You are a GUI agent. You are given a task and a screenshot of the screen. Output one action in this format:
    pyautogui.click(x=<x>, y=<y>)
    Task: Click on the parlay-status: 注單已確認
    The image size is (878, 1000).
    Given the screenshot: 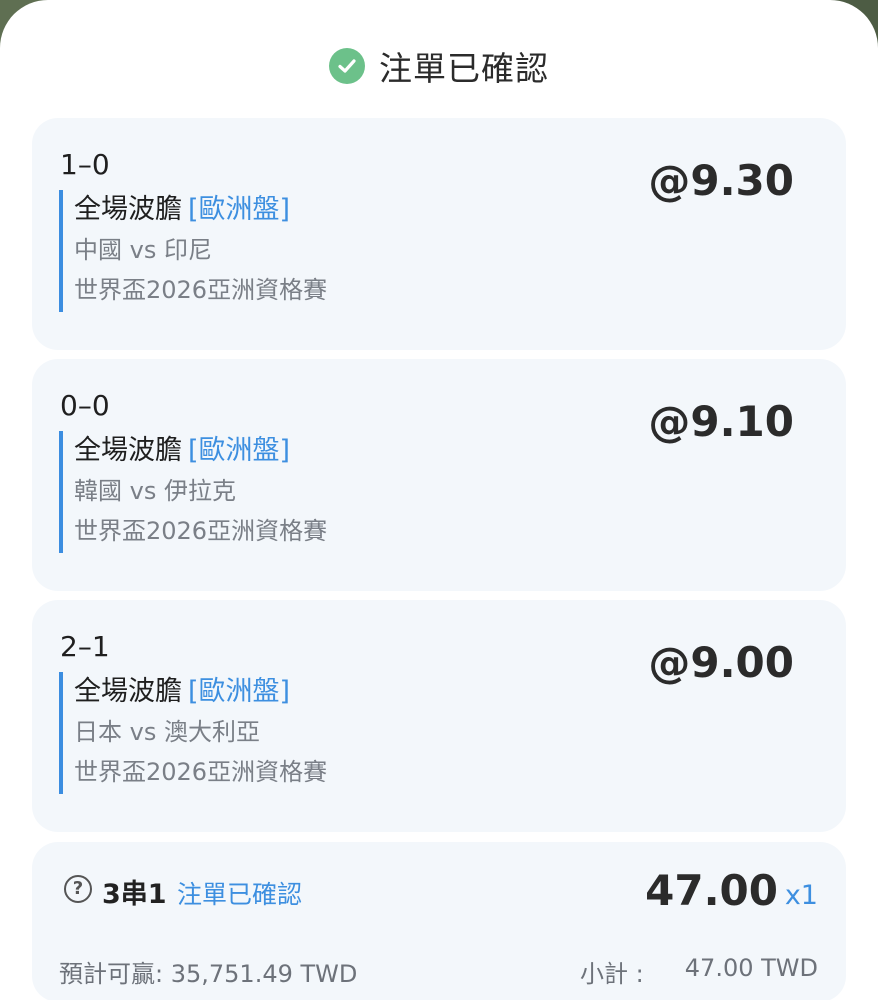 What is the action you would take?
    pyautogui.click(x=240, y=894)
    